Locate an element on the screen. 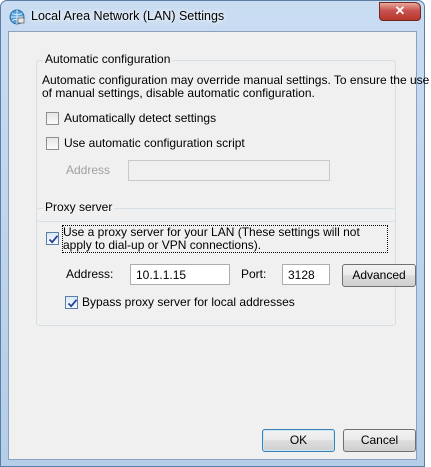 This screenshot has width=431, height=467. proxy-address-label: Address: is located at coordinates (90, 274).